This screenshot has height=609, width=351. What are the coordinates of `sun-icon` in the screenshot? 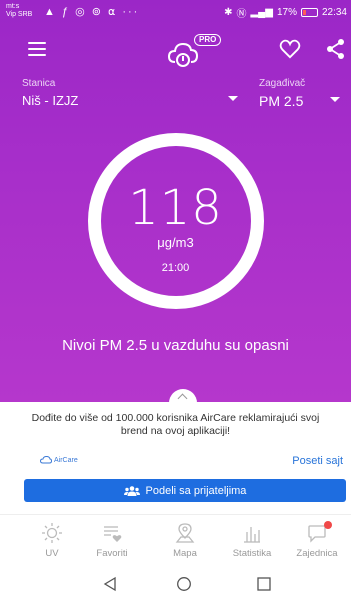 It's located at (52, 533).